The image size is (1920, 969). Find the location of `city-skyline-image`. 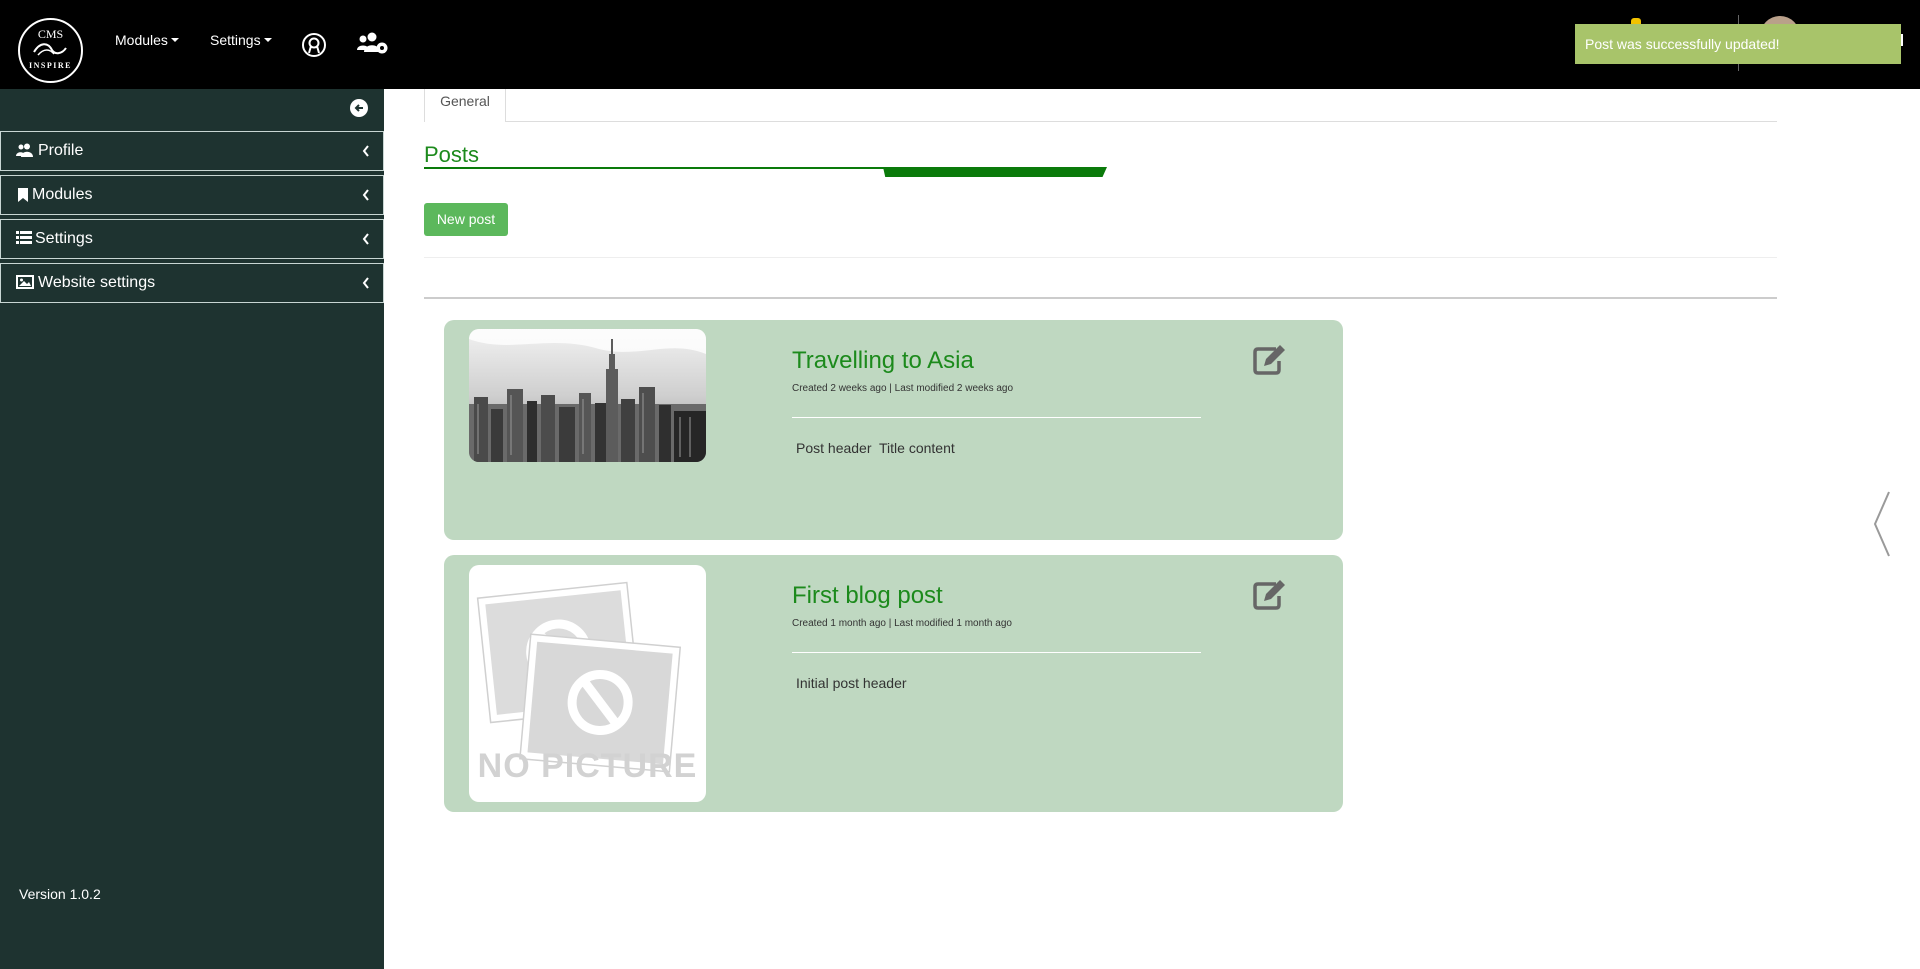

city-skyline-image is located at coordinates (587, 395).